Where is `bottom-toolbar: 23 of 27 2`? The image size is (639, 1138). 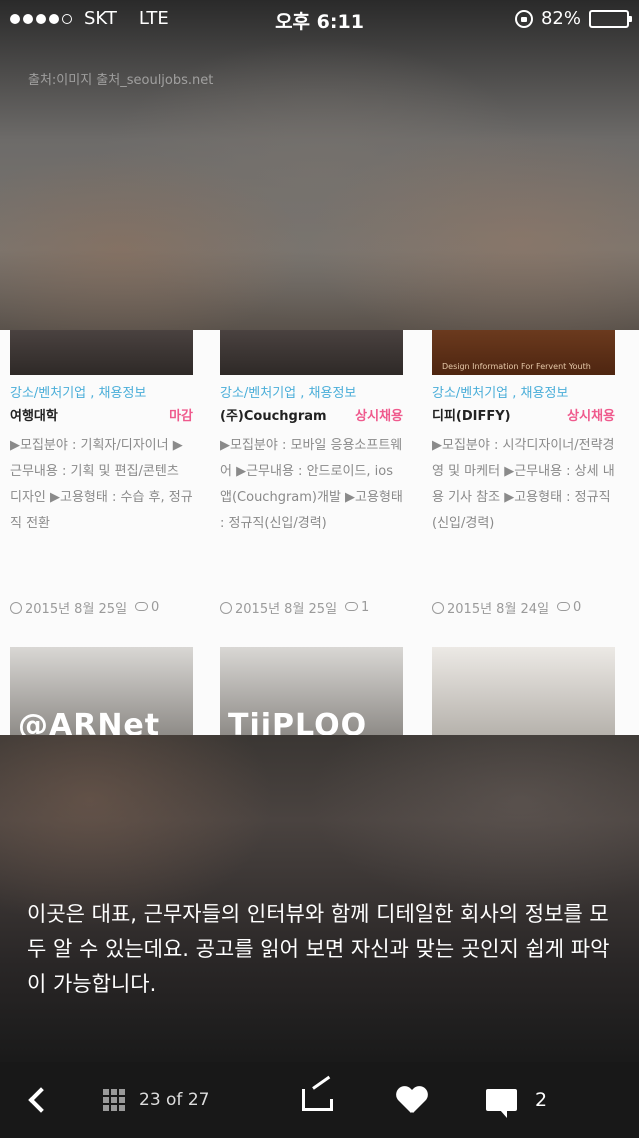
bottom-toolbar: 23 of 27 2 is located at coordinates (319, 1100).